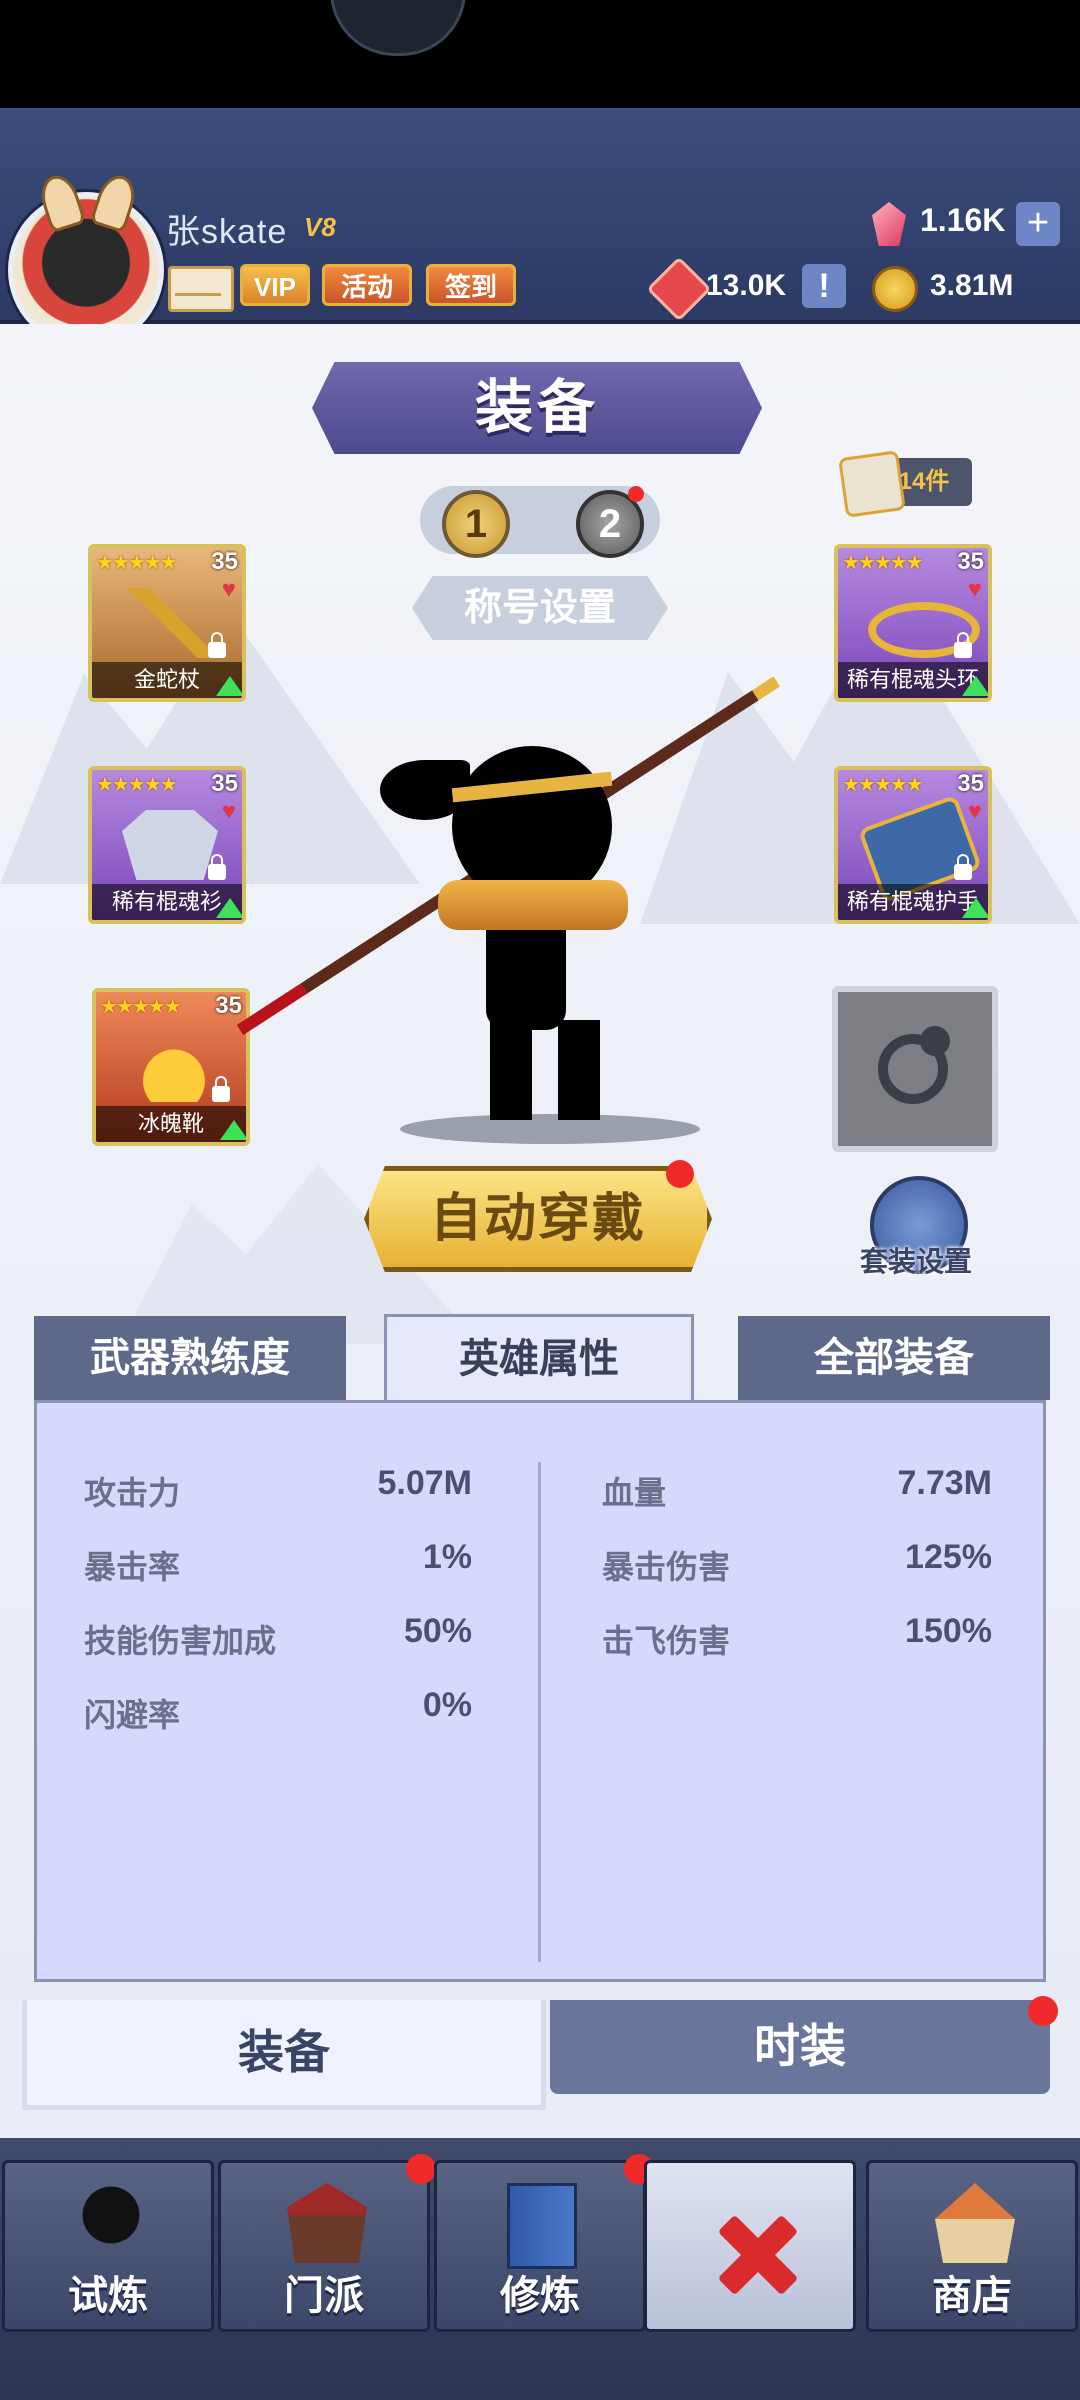  I want to click on equip-slot-armor: ★★★★★ 35 ♥ 稀有棍魂衫, so click(167, 845).